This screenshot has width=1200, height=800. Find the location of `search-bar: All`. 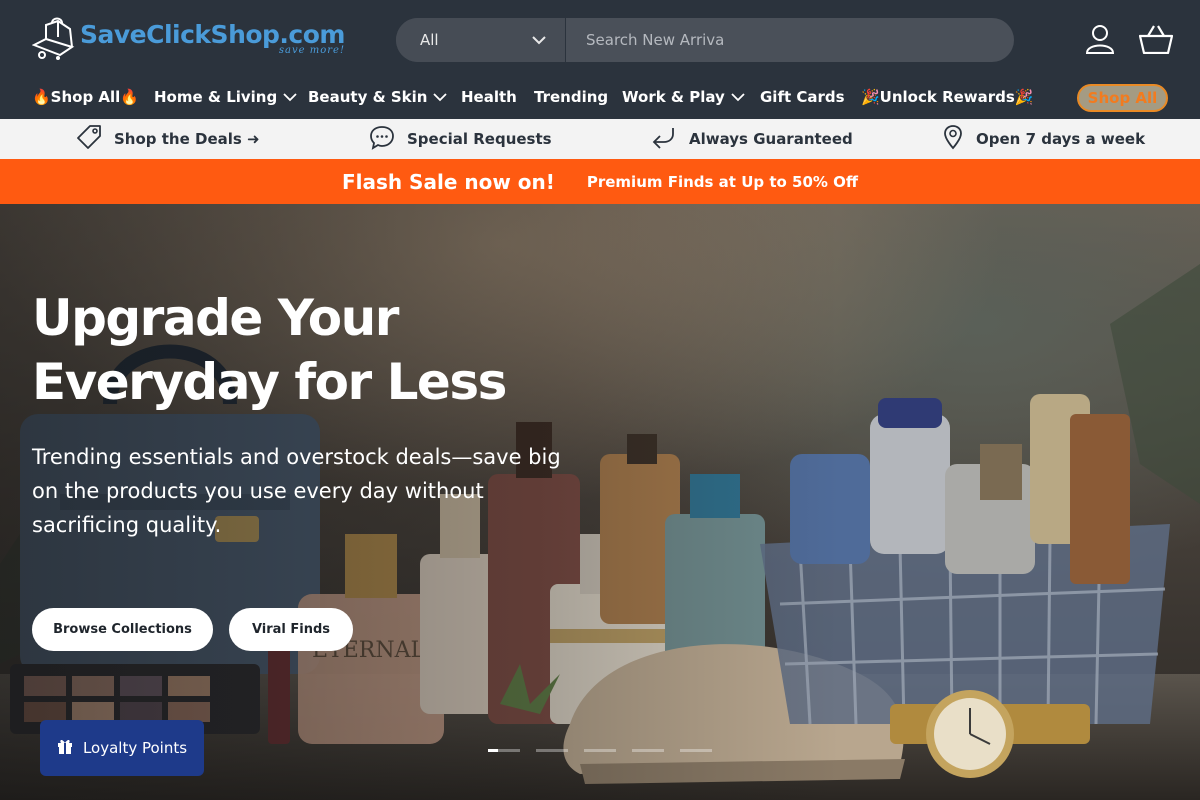

search-bar: All is located at coordinates (705, 40).